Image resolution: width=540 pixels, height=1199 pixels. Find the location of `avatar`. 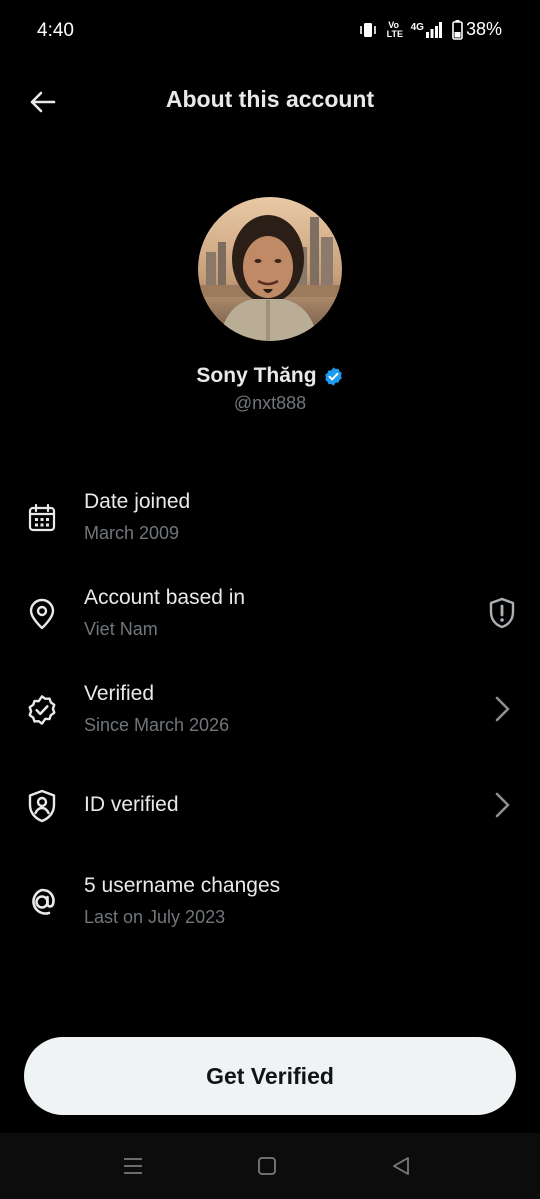

avatar is located at coordinates (270, 269).